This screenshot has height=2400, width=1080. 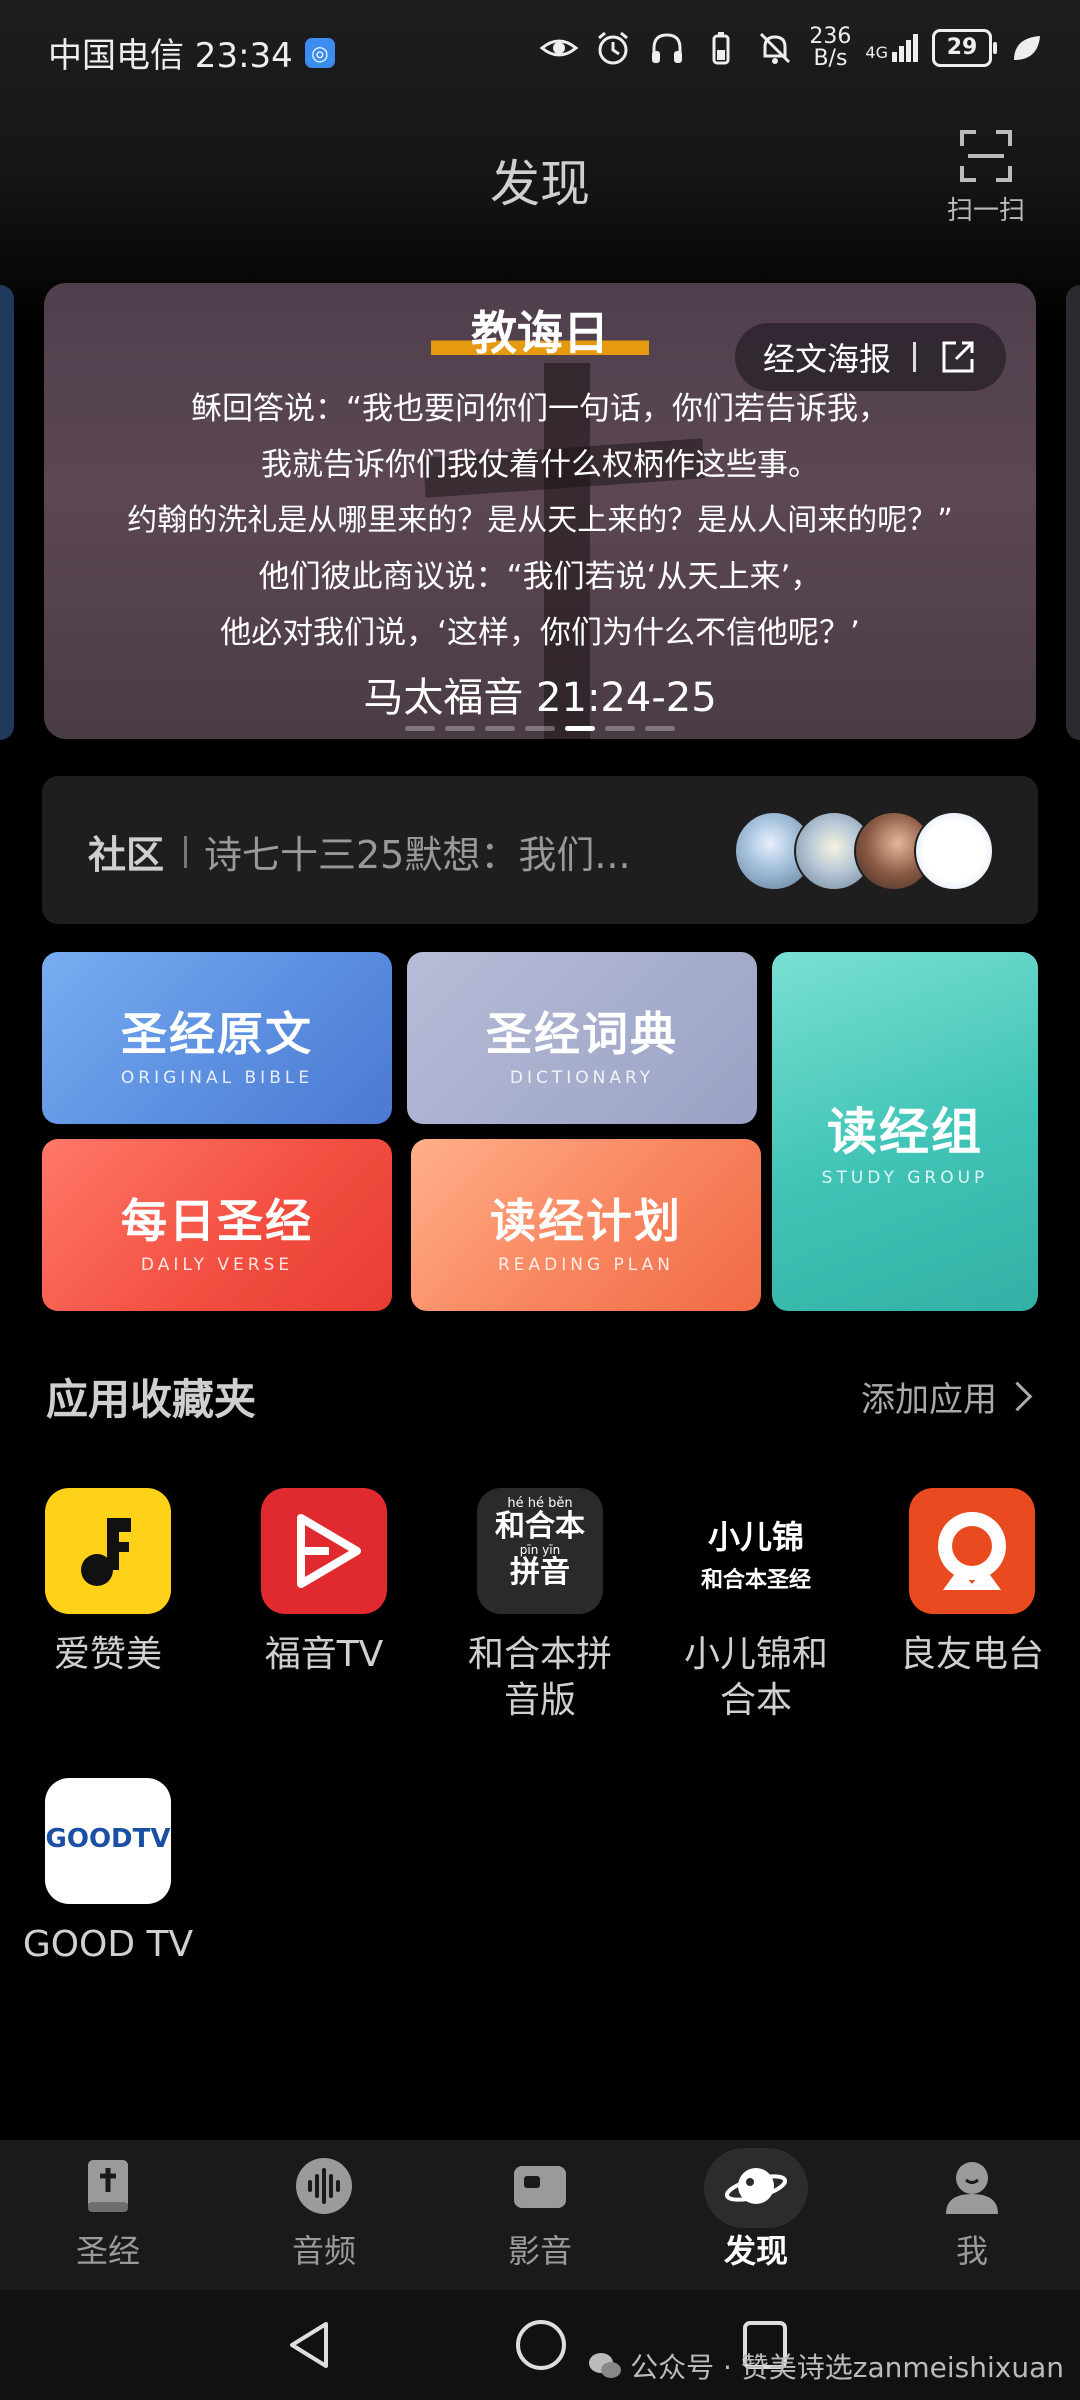 What do you see at coordinates (582, 1034) in the screenshot?
I see `tile-title: 圣经词典` at bounding box center [582, 1034].